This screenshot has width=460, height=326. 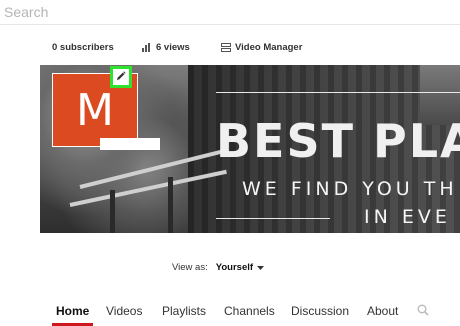 I want to click on subscriber-count: 0 subscribers, so click(x=83, y=47).